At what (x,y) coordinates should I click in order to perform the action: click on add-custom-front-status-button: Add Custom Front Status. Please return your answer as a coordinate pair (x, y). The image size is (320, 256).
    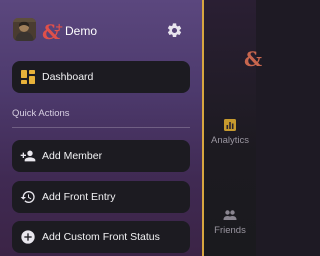
    Looking at the image, I should click on (101, 237).